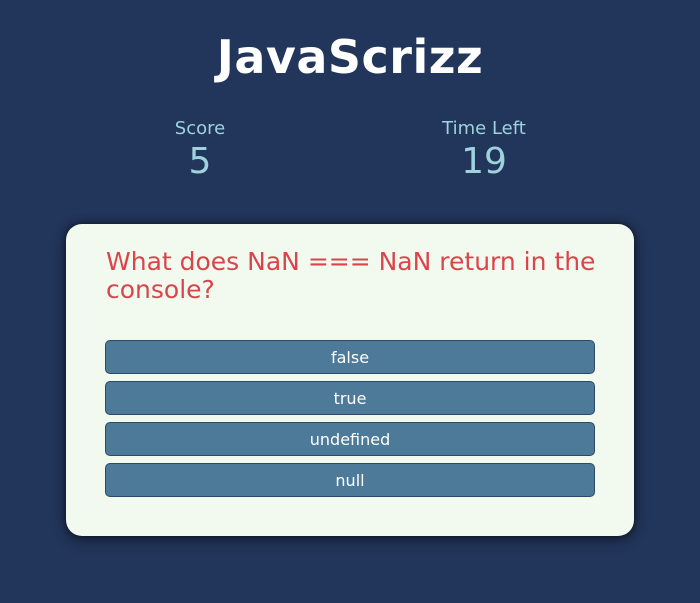 The height and width of the screenshot is (603, 700). Describe the element at coordinates (350, 480) in the screenshot. I see `answer-button-null: null` at that location.